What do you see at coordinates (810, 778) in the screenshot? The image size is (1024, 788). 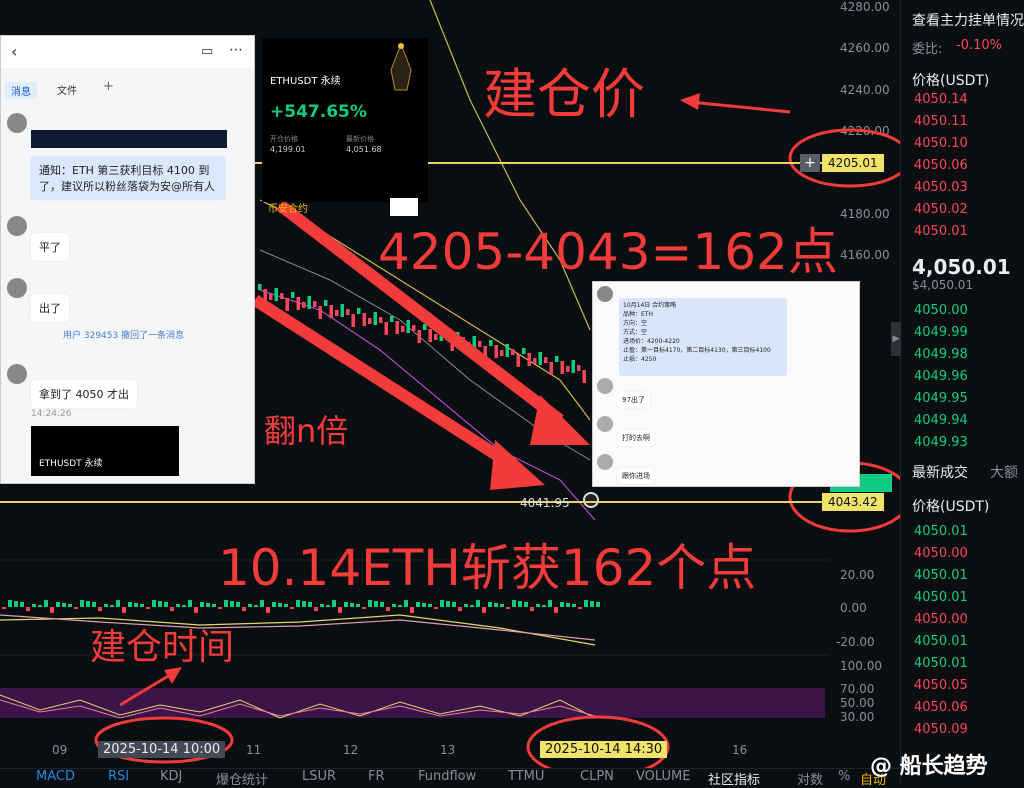 I see `log-scale-button: 对数` at bounding box center [810, 778].